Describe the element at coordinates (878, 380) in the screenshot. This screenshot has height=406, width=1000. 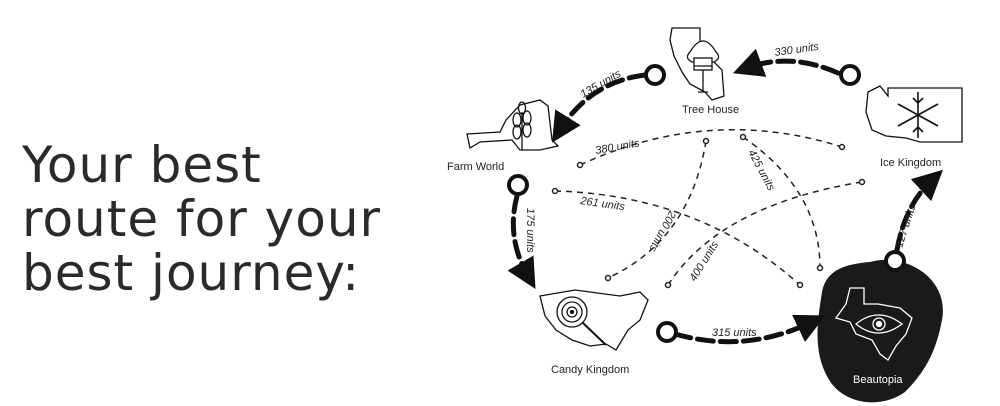
I see `beautopia-label: Beautopia` at that location.